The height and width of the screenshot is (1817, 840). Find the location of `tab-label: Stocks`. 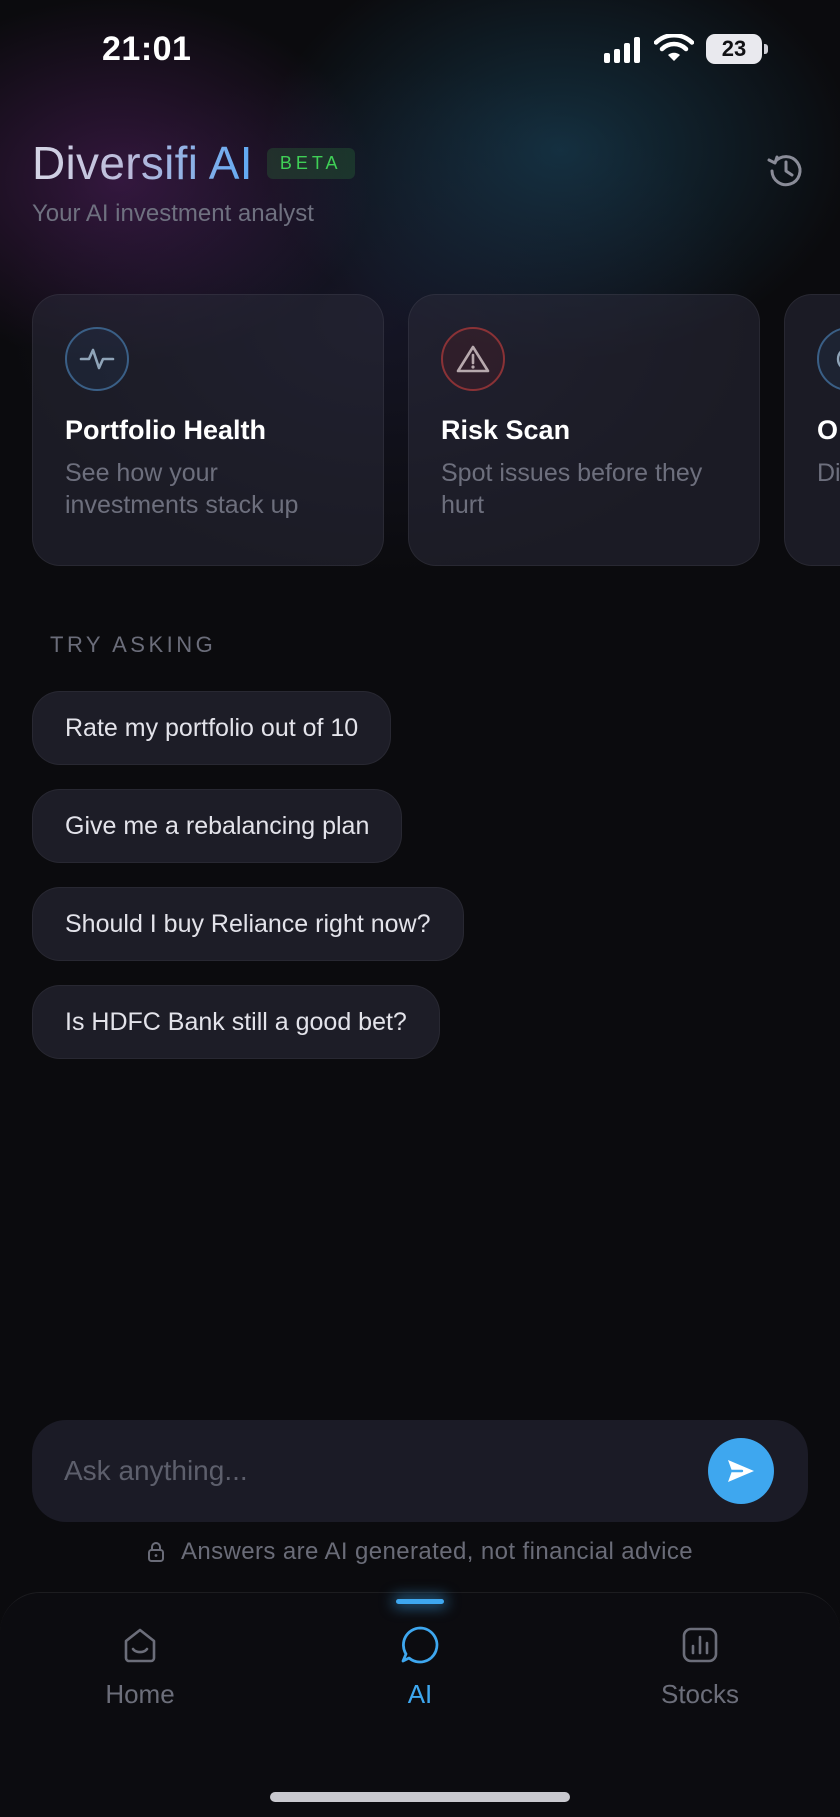

tab-label: Stocks is located at coordinates (700, 1694).